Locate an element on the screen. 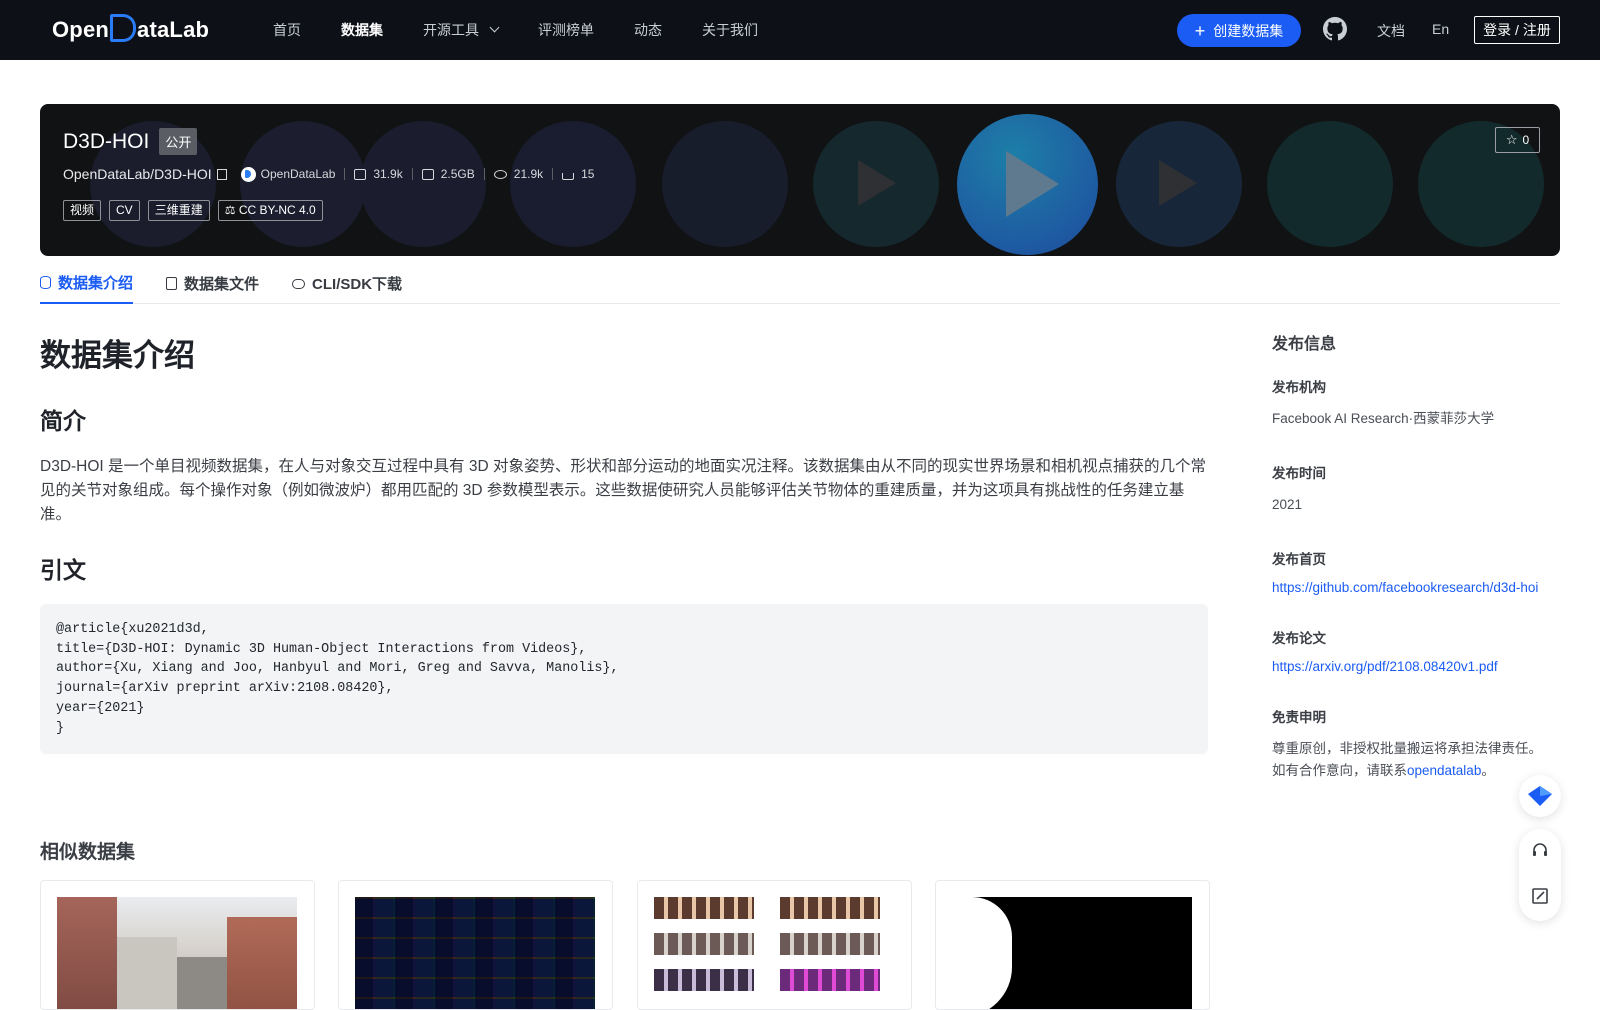  license-label: CC BY-NC 4.0 is located at coordinates (277, 210).